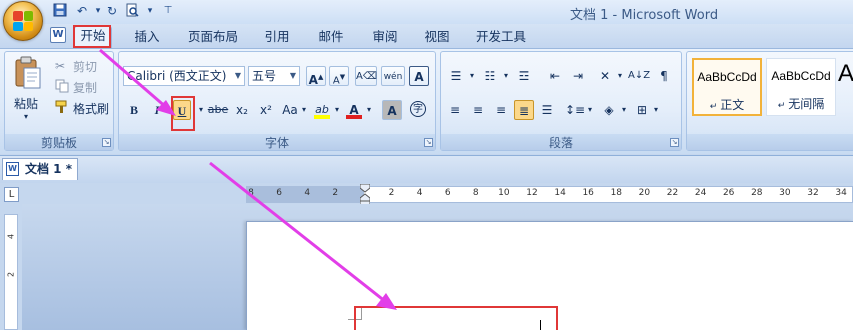  Describe the element at coordinates (455, 110) in the screenshot. I see `align-left-button: ≡` at that location.